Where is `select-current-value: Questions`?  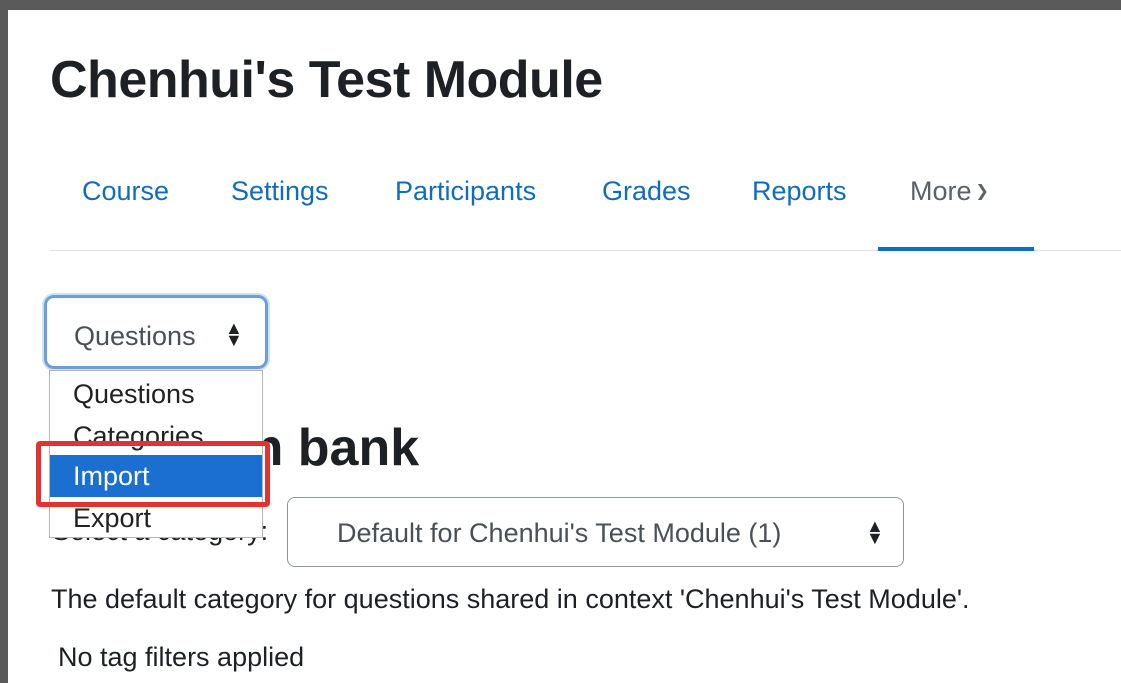 select-current-value: Questions is located at coordinates (135, 336).